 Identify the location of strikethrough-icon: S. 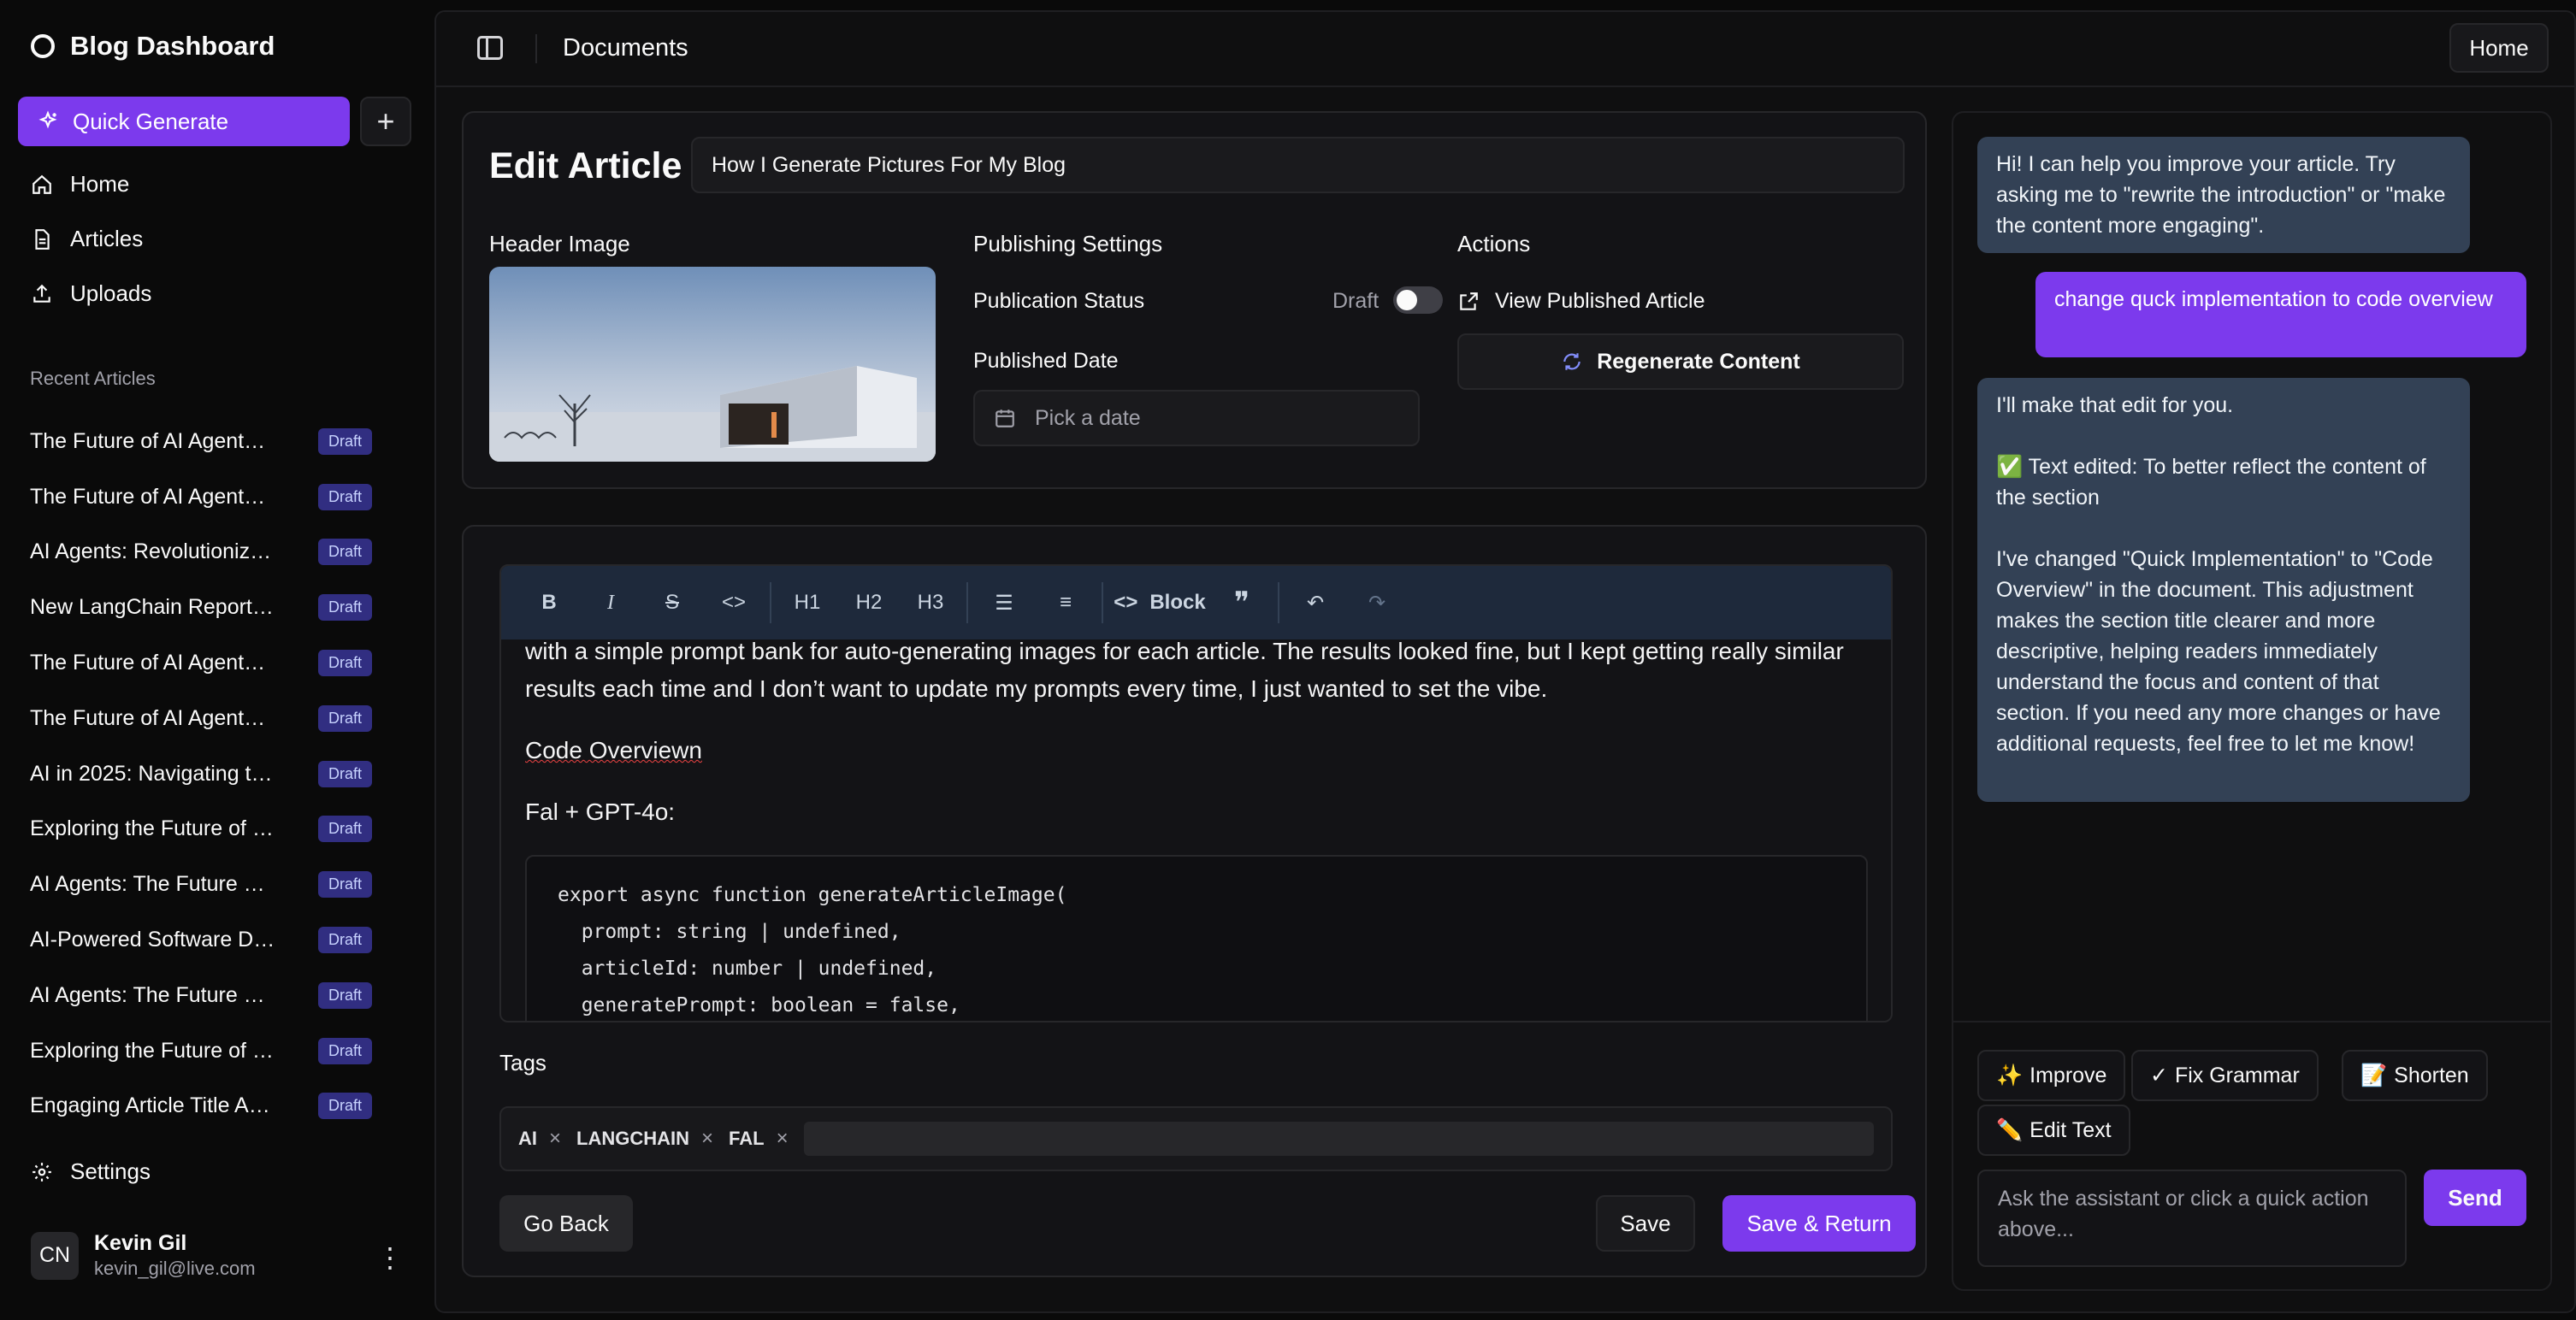
(672, 602).